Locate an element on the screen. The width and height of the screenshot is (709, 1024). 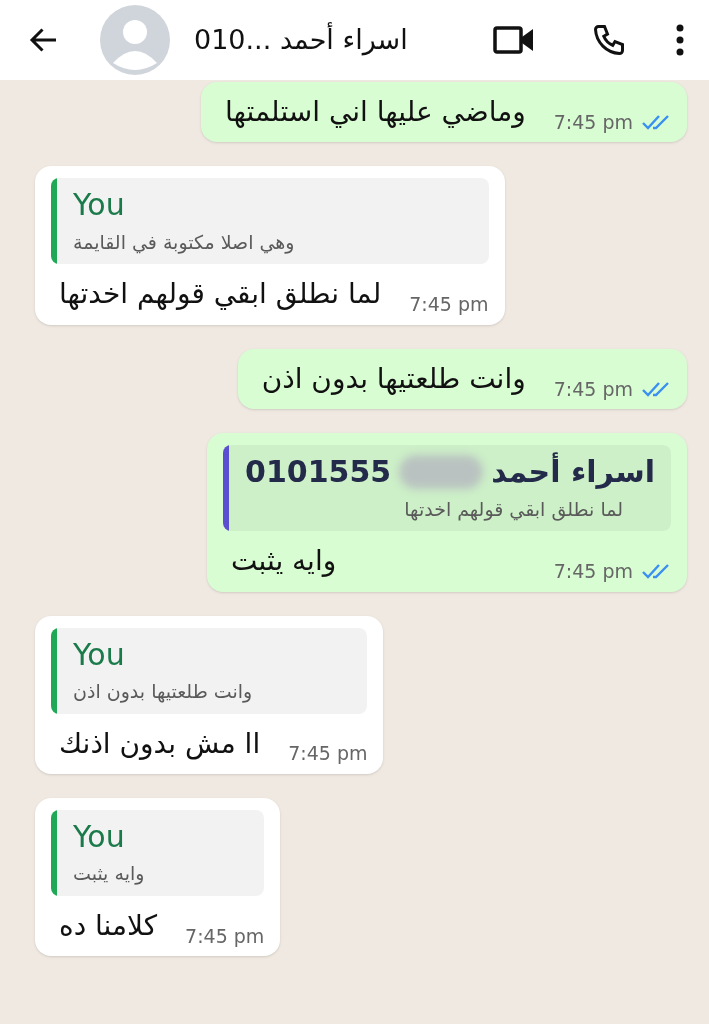
phone-icon is located at coordinates (609, 40).